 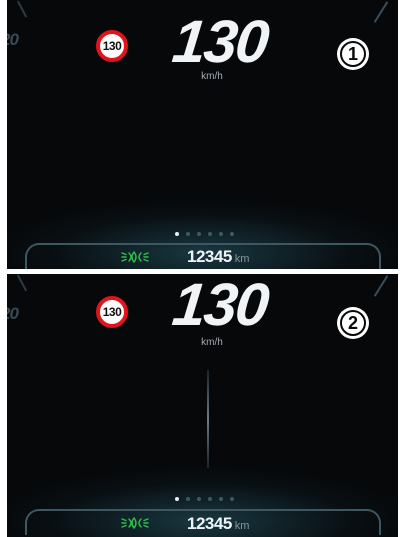 I want to click on index-number: 2, so click(x=353, y=323).